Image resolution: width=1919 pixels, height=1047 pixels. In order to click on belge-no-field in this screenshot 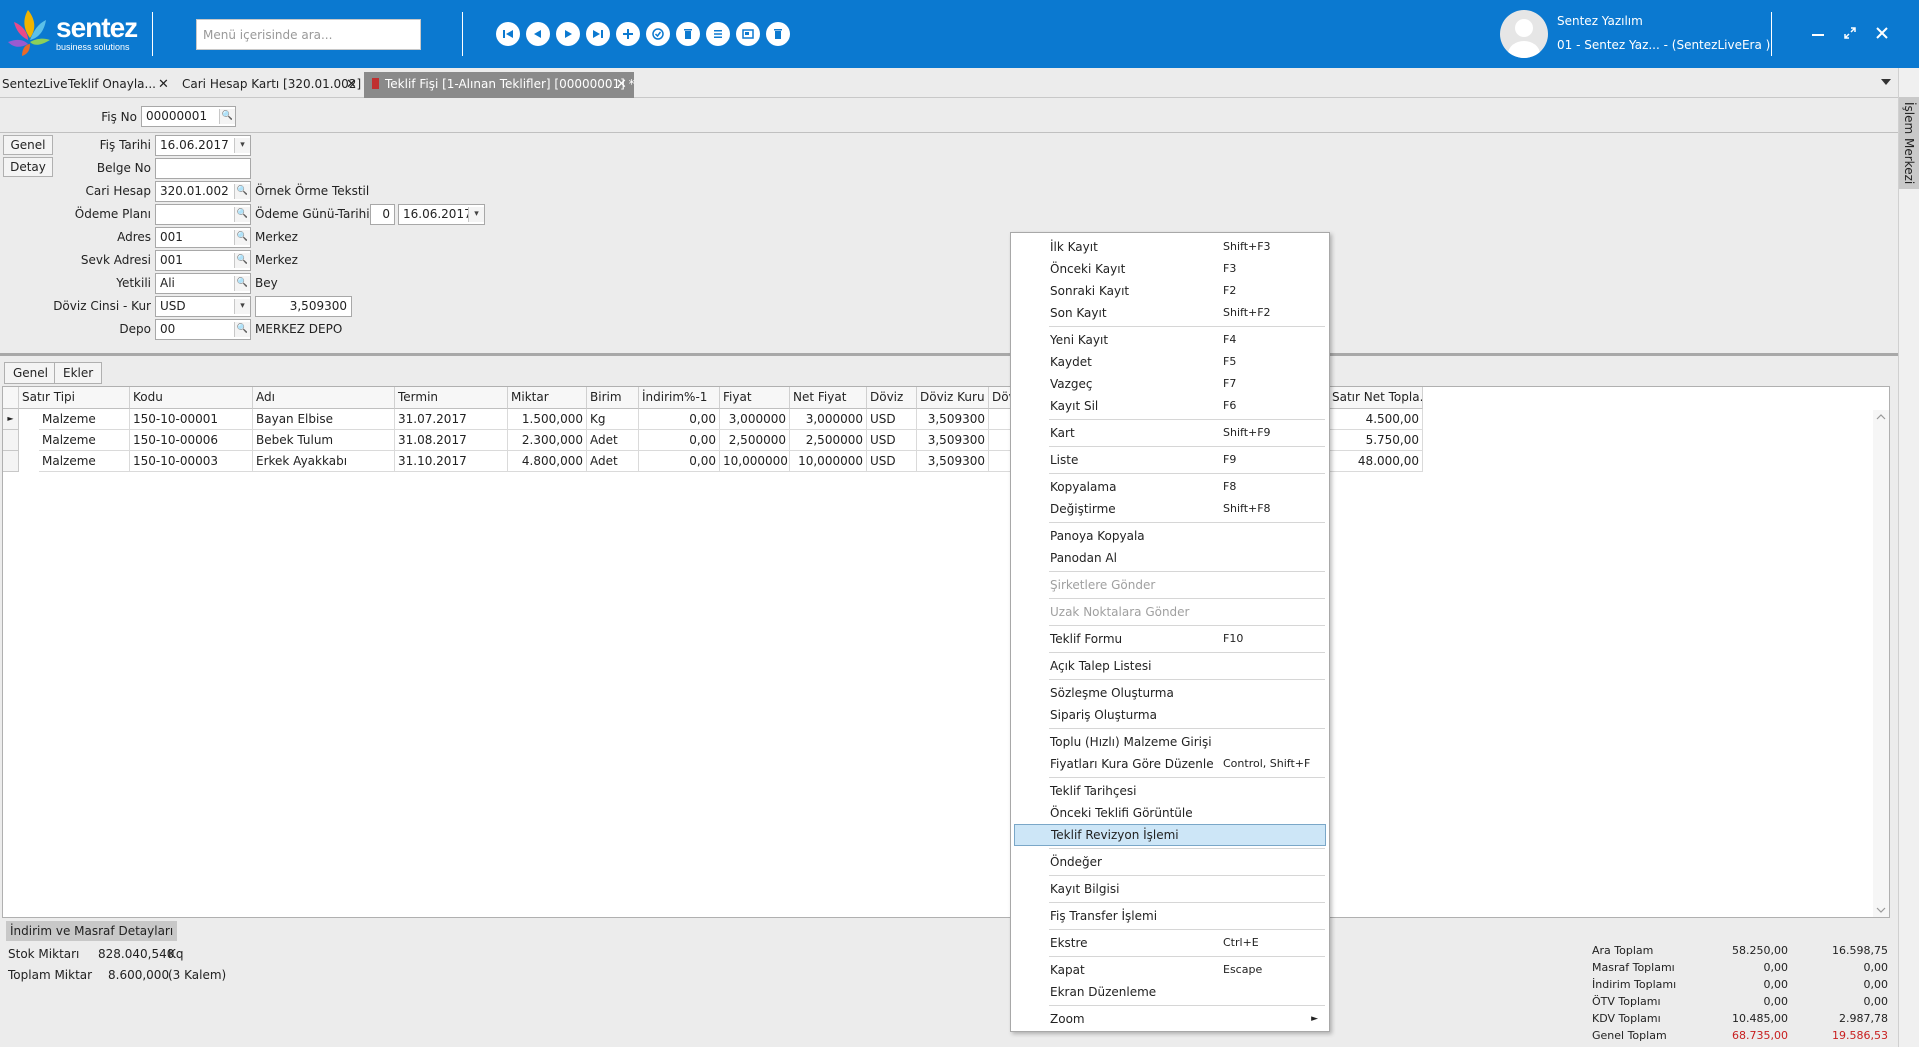, I will do `click(203, 168)`.